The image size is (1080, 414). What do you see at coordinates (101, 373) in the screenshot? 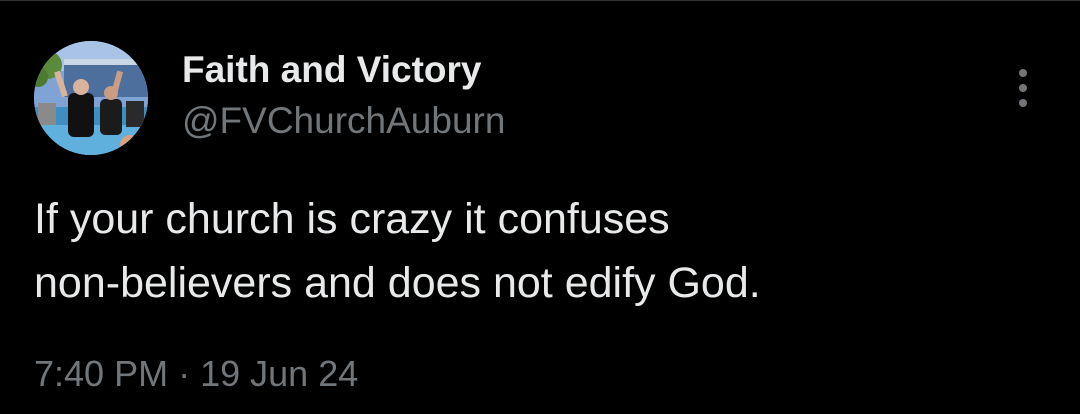
I see `tweet-time: 7:40 PM` at bounding box center [101, 373].